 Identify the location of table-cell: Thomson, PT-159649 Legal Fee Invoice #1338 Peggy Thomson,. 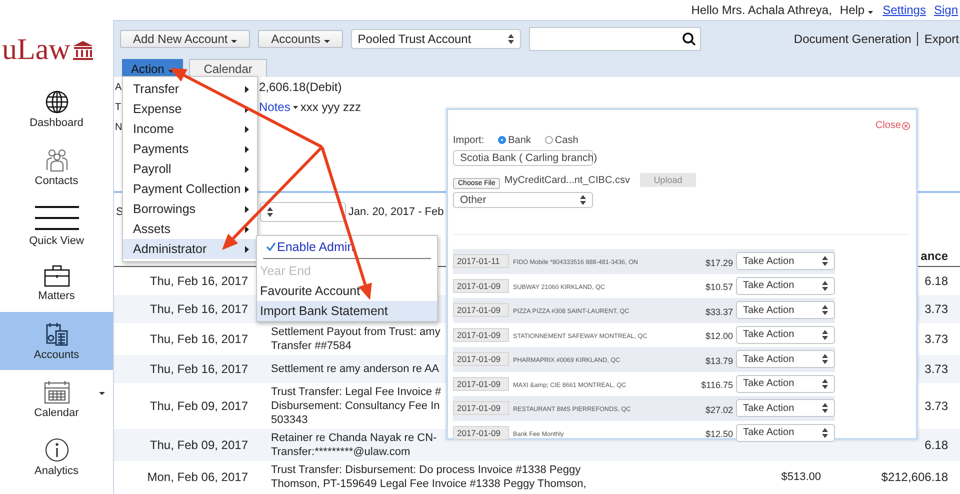
(428, 484).